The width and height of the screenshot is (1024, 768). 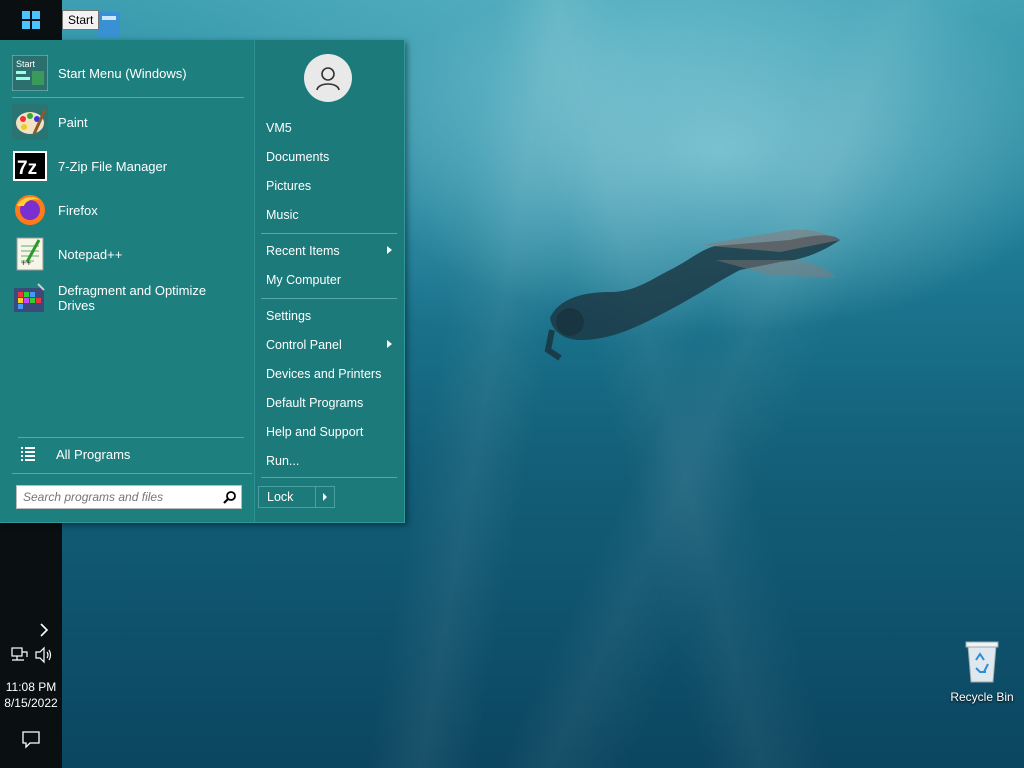 I want to click on recycle-bin-label: Recycle Bin, so click(x=982, y=697).